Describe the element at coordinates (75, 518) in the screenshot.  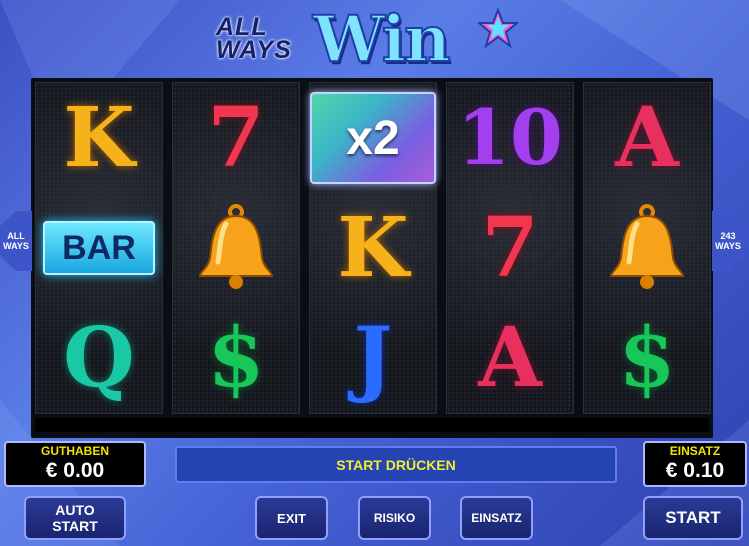
I see `auto-start-button: AUTO START` at that location.